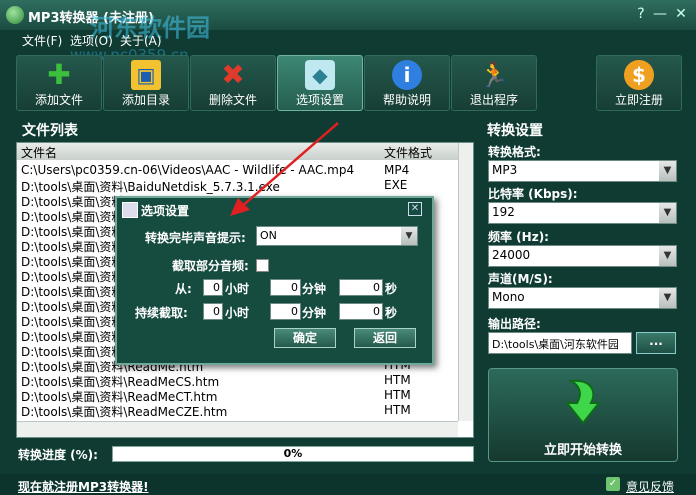 Image resolution: width=696 pixels, height=495 pixels. Describe the element at coordinates (465, 282) in the screenshot. I see `vertical-scrollbar` at that location.